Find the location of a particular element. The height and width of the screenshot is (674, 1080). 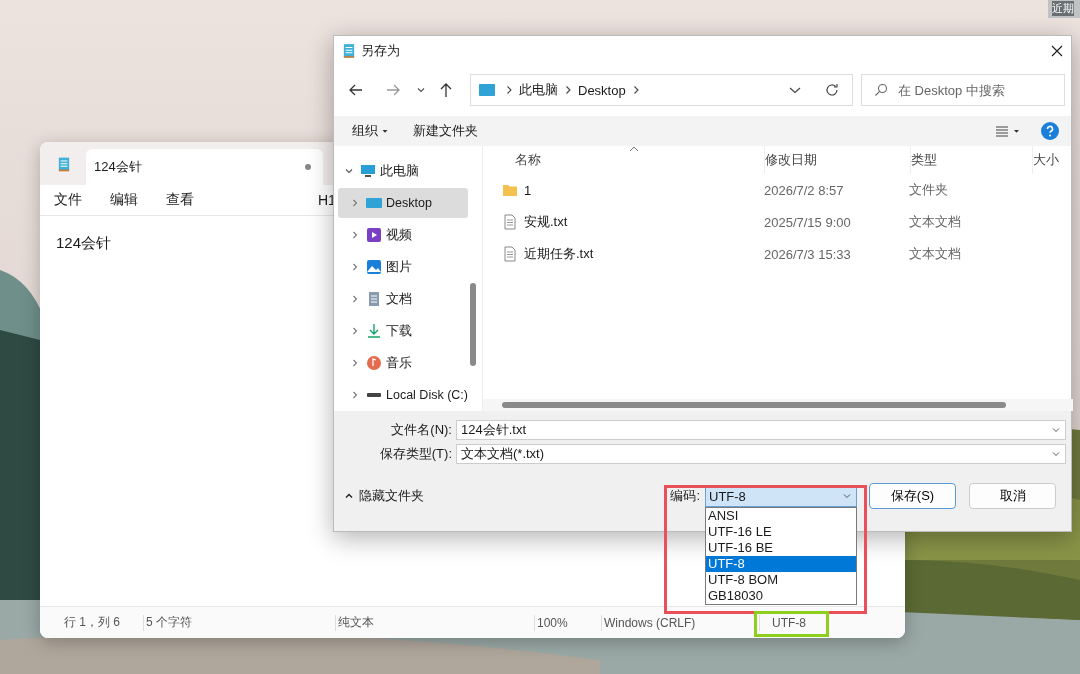

tree-item: Desktop is located at coordinates (403, 203).